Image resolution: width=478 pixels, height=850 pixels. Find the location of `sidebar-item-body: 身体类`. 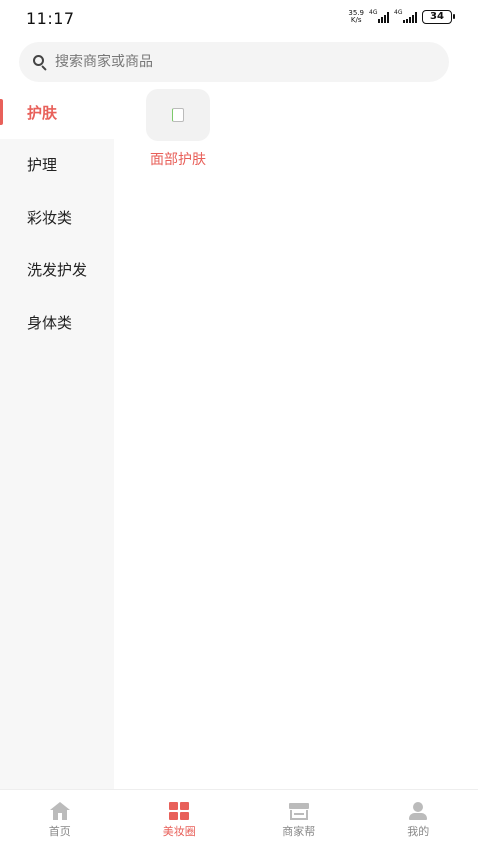

sidebar-item-body: 身体类 is located at coordinates (57, 322).